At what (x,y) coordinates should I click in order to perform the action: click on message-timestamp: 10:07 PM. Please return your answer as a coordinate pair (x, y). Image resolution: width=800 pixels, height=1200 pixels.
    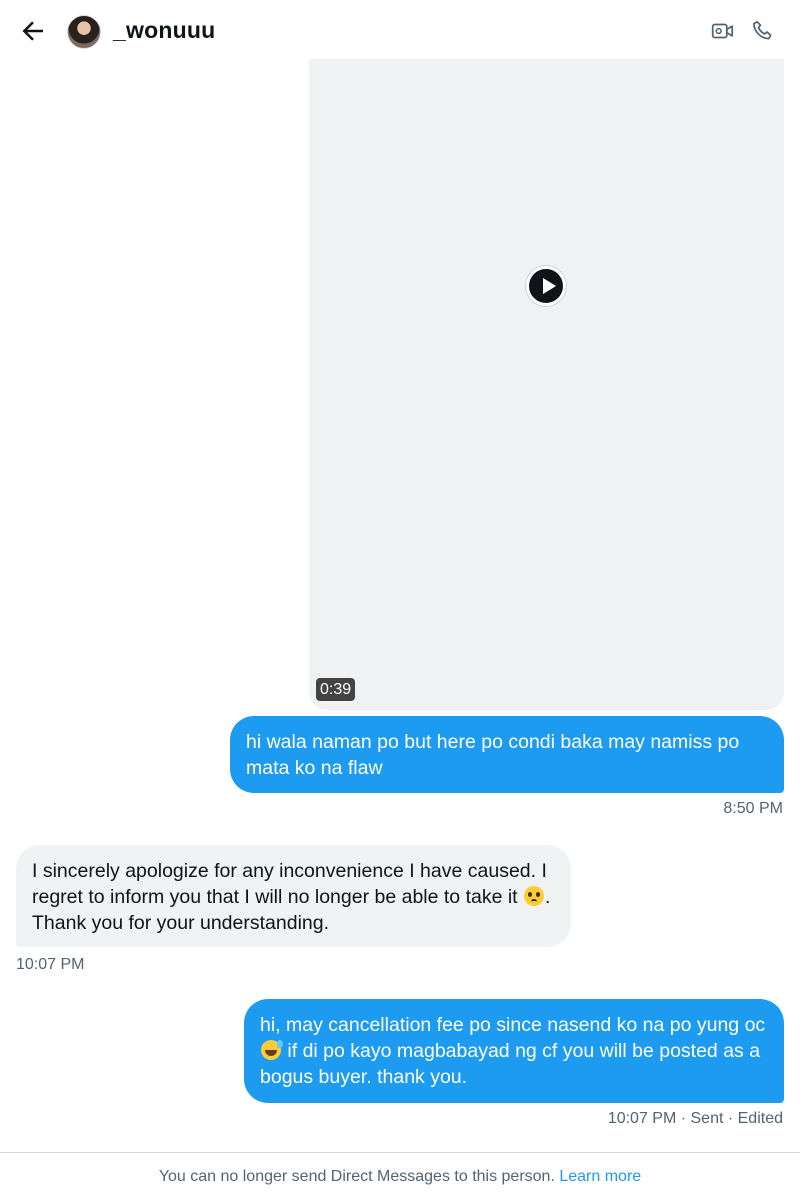
    Looking at the image, I should click on (50, 964).